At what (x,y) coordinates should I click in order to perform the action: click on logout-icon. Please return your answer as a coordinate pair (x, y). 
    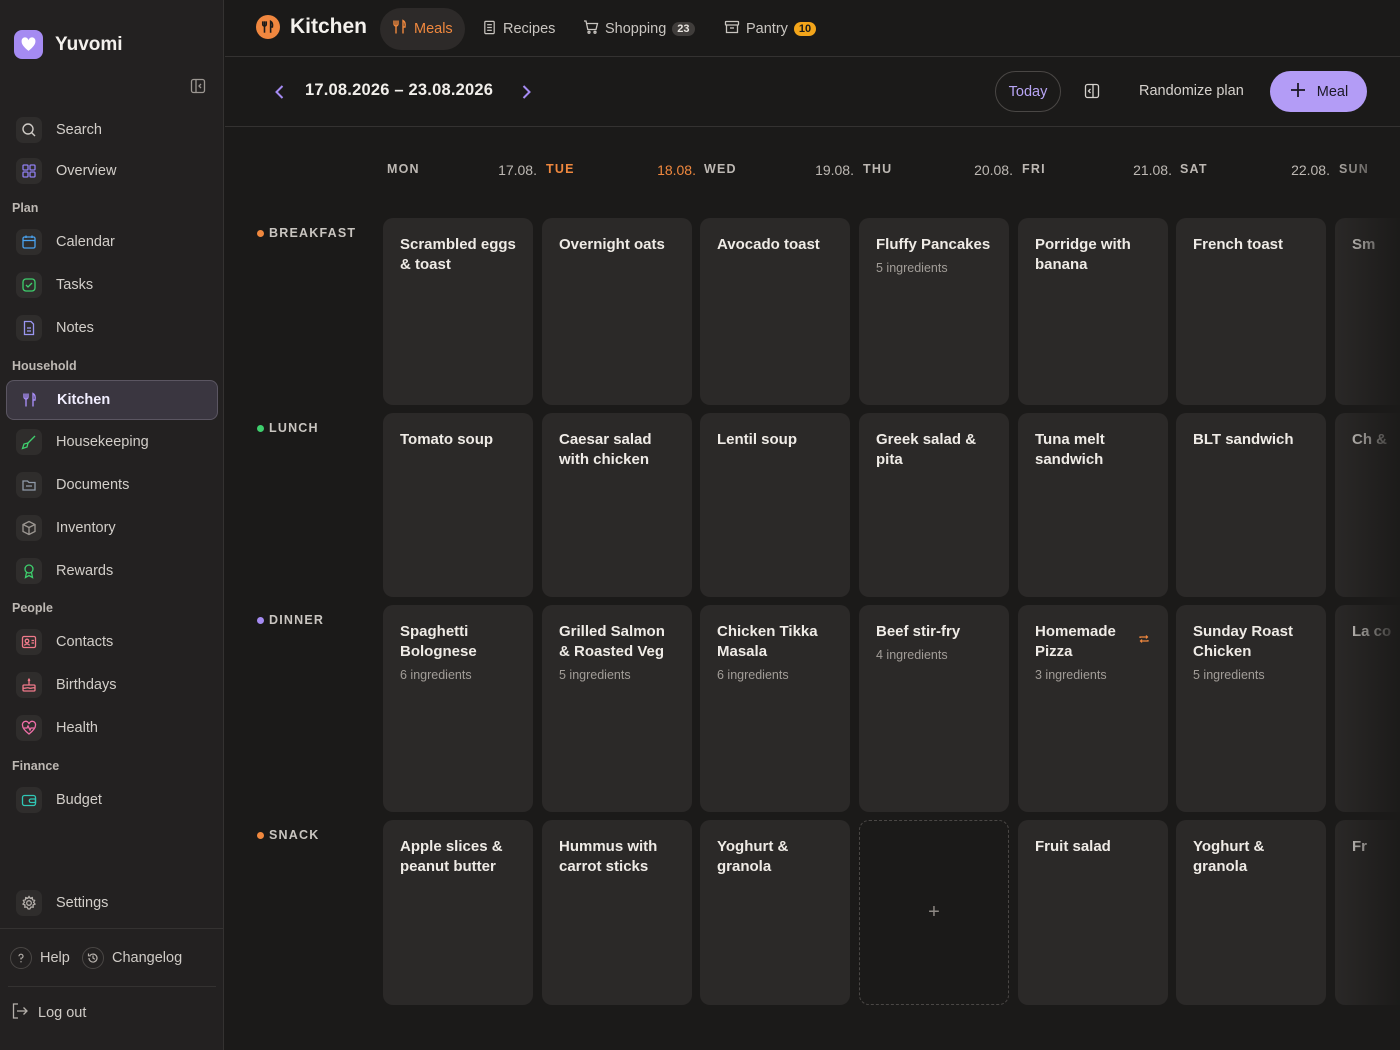
    Looking at the image, I should click on (20, 1013).